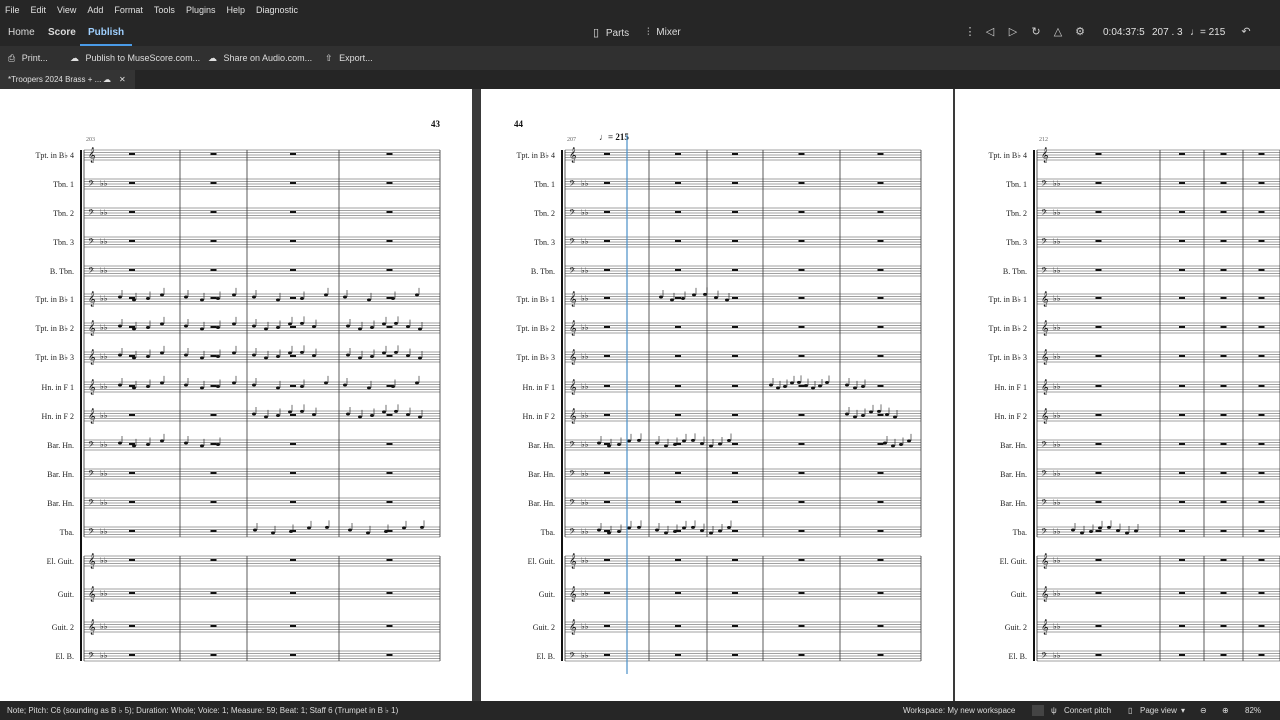  I want to click on instrument-label: B. Tbn., so click(62, 271).